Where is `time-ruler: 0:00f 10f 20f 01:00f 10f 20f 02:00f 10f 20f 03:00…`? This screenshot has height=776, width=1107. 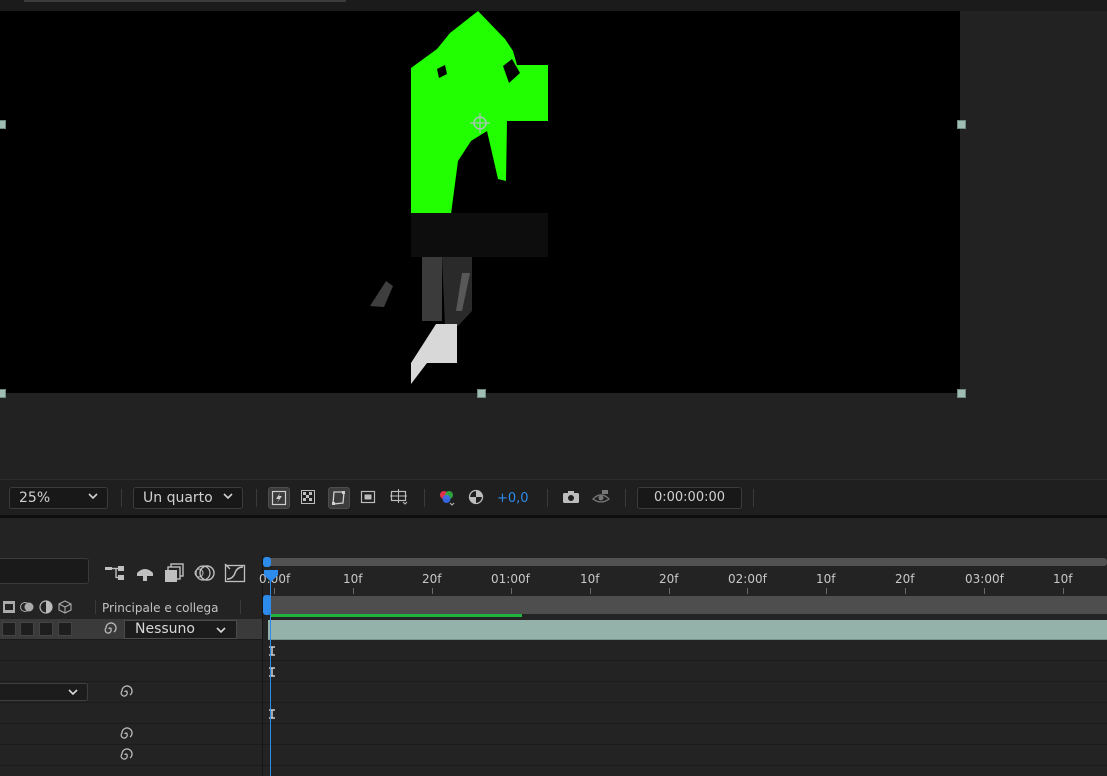
time-ruler: 0:00f 10f 20f 01:00f 10f 20f 02:00f 10f 20f 03:00… is located at coordinates (683, 581).